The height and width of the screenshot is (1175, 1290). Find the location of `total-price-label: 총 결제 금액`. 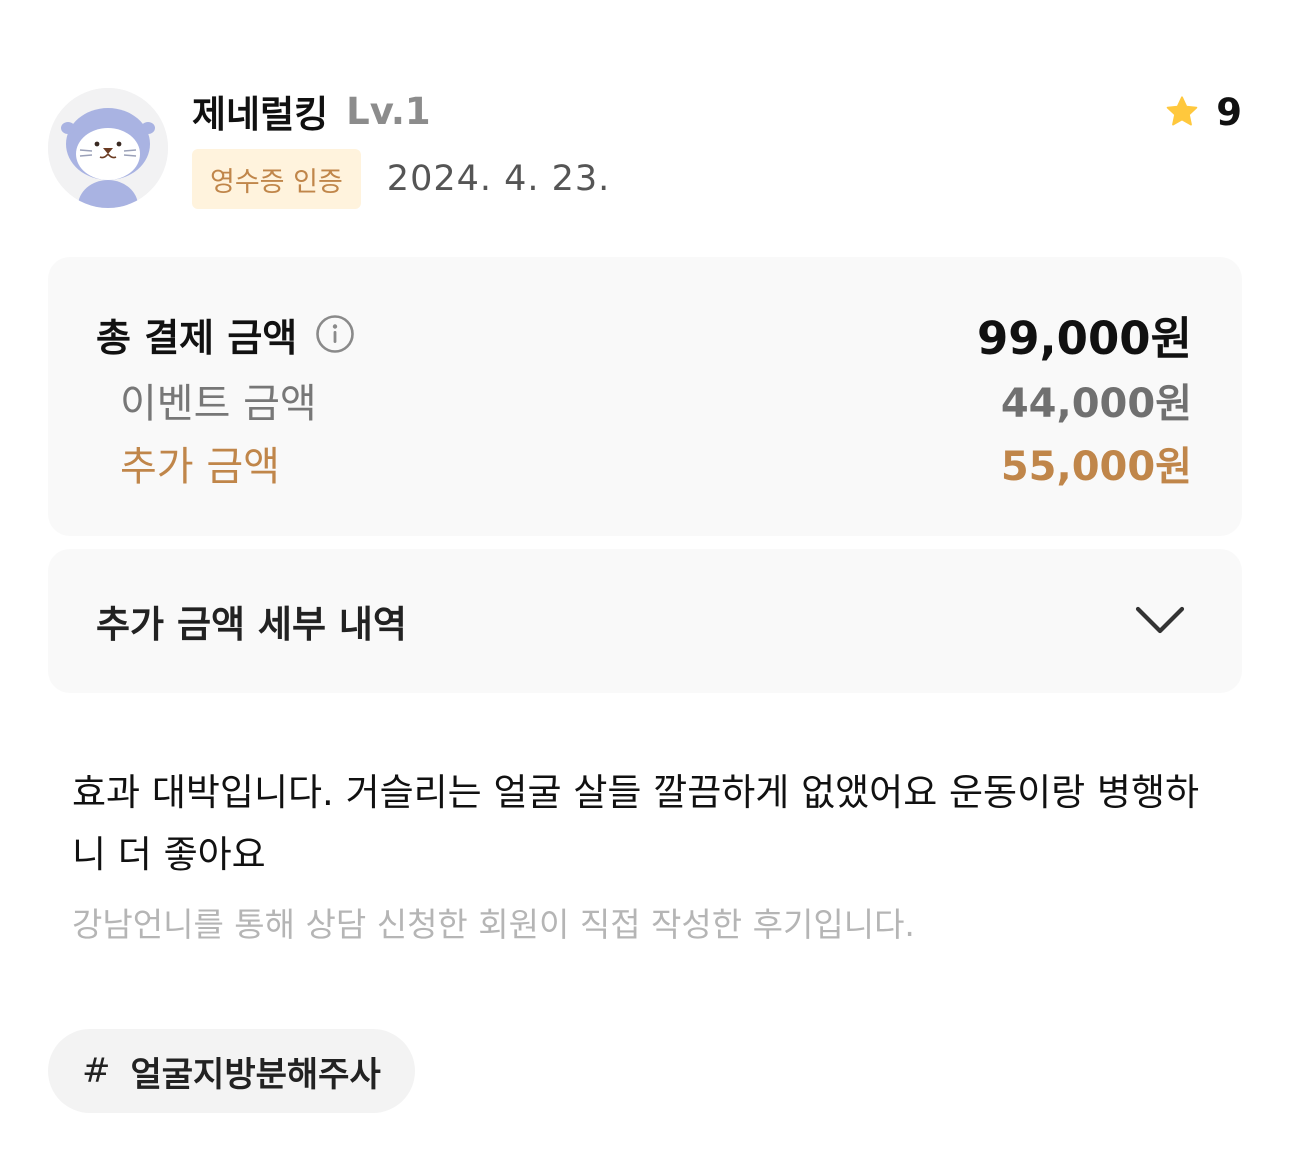

total-price-label: 총 결제 금액 is located at coordinates (197, 337).